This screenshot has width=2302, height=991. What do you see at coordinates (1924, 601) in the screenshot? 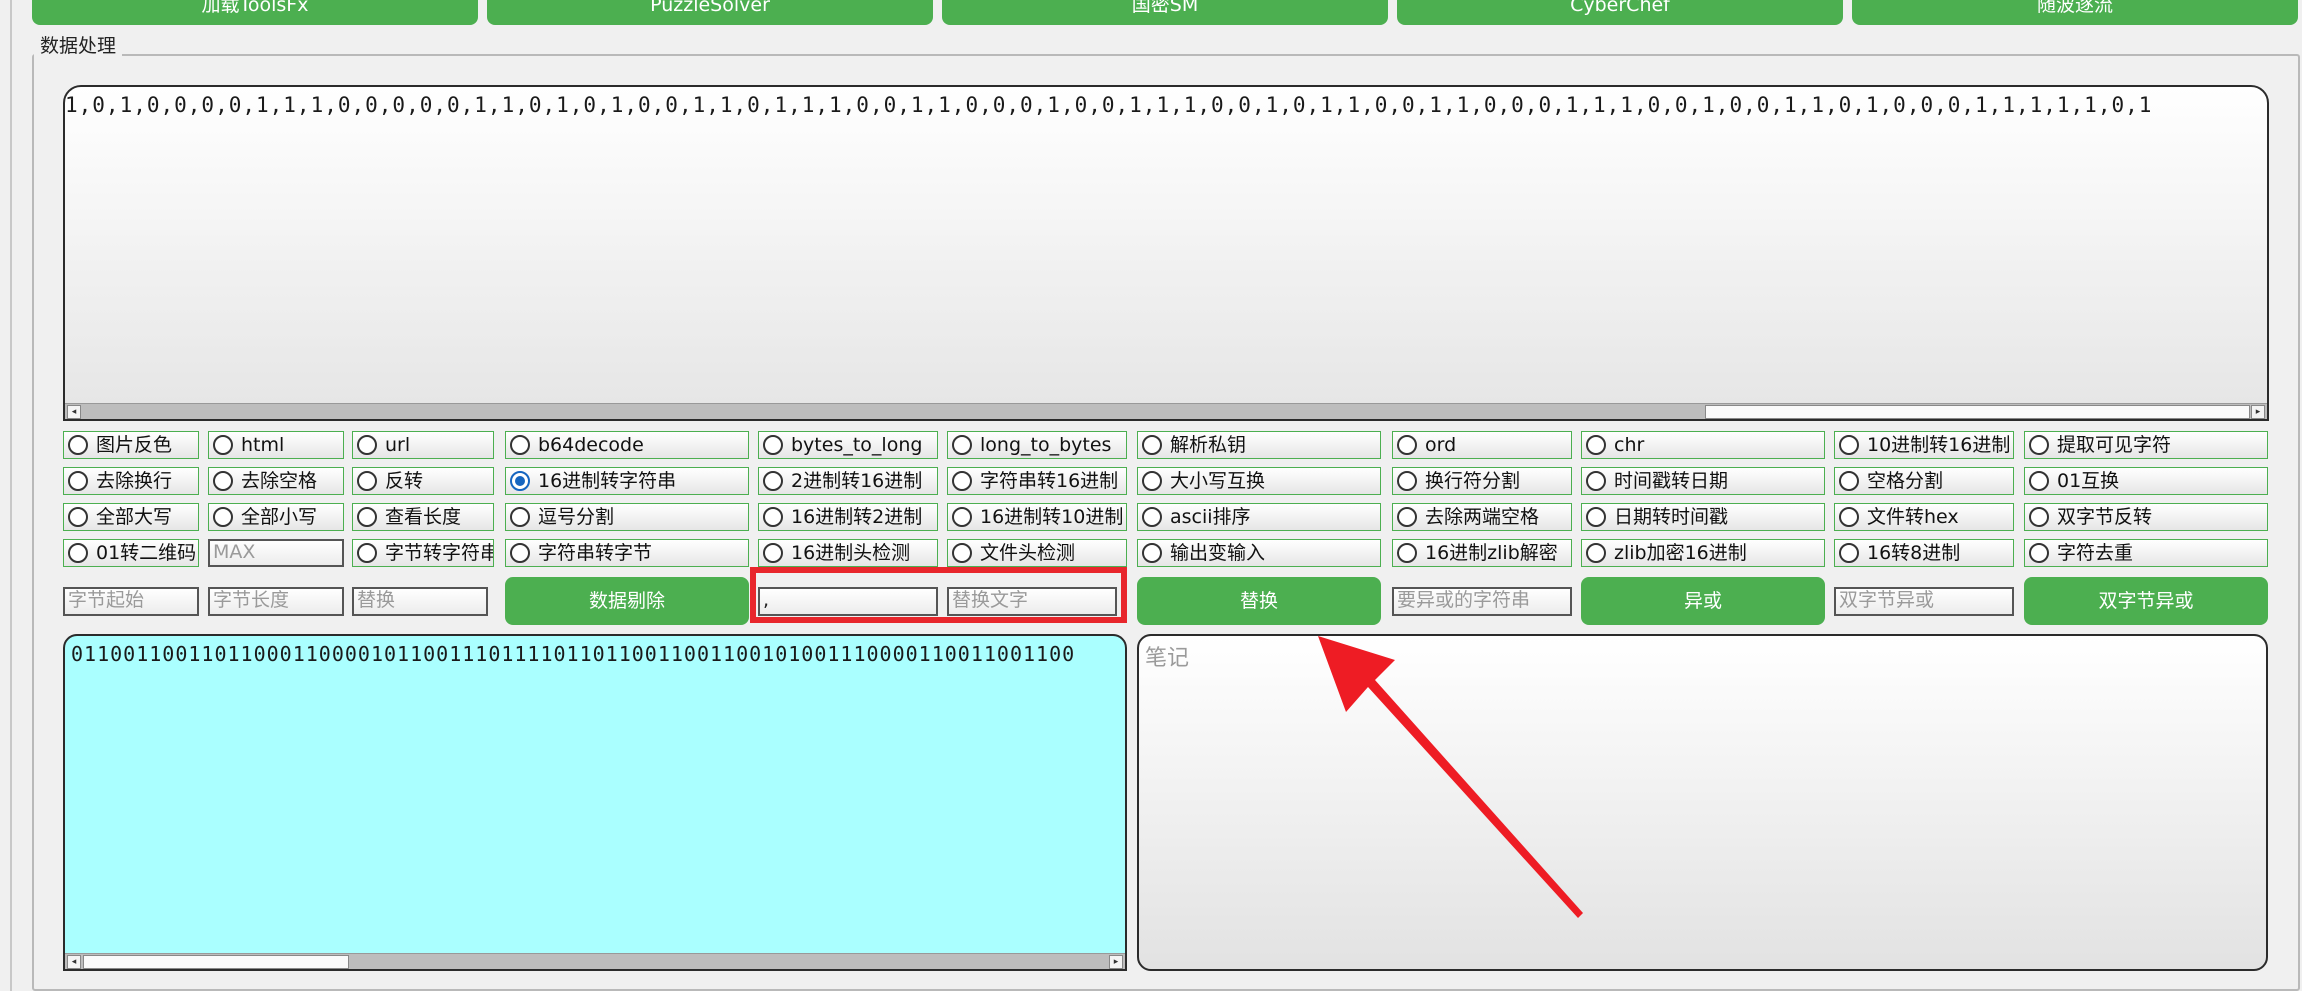
I see `double-xor-input: 双字节异或` at bounding box center [1924, 601].